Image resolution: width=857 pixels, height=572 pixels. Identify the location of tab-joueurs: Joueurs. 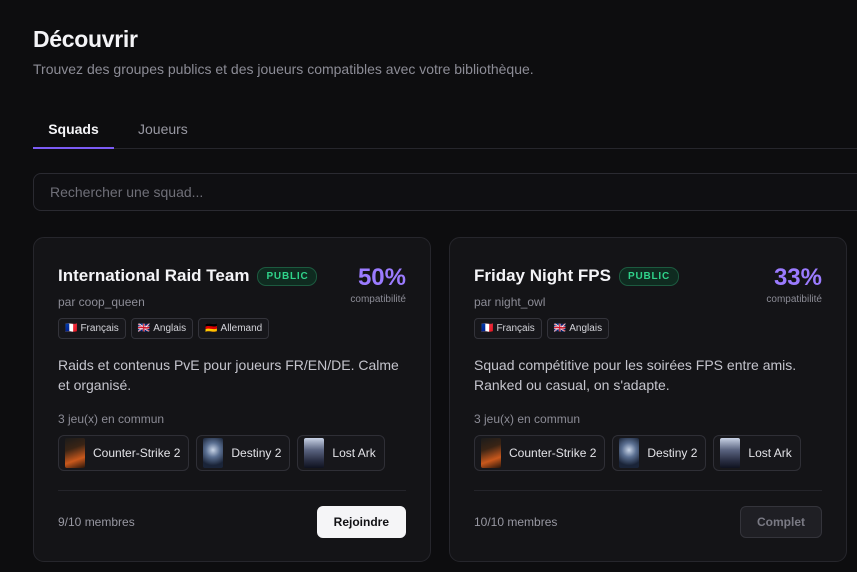
(163, 129).